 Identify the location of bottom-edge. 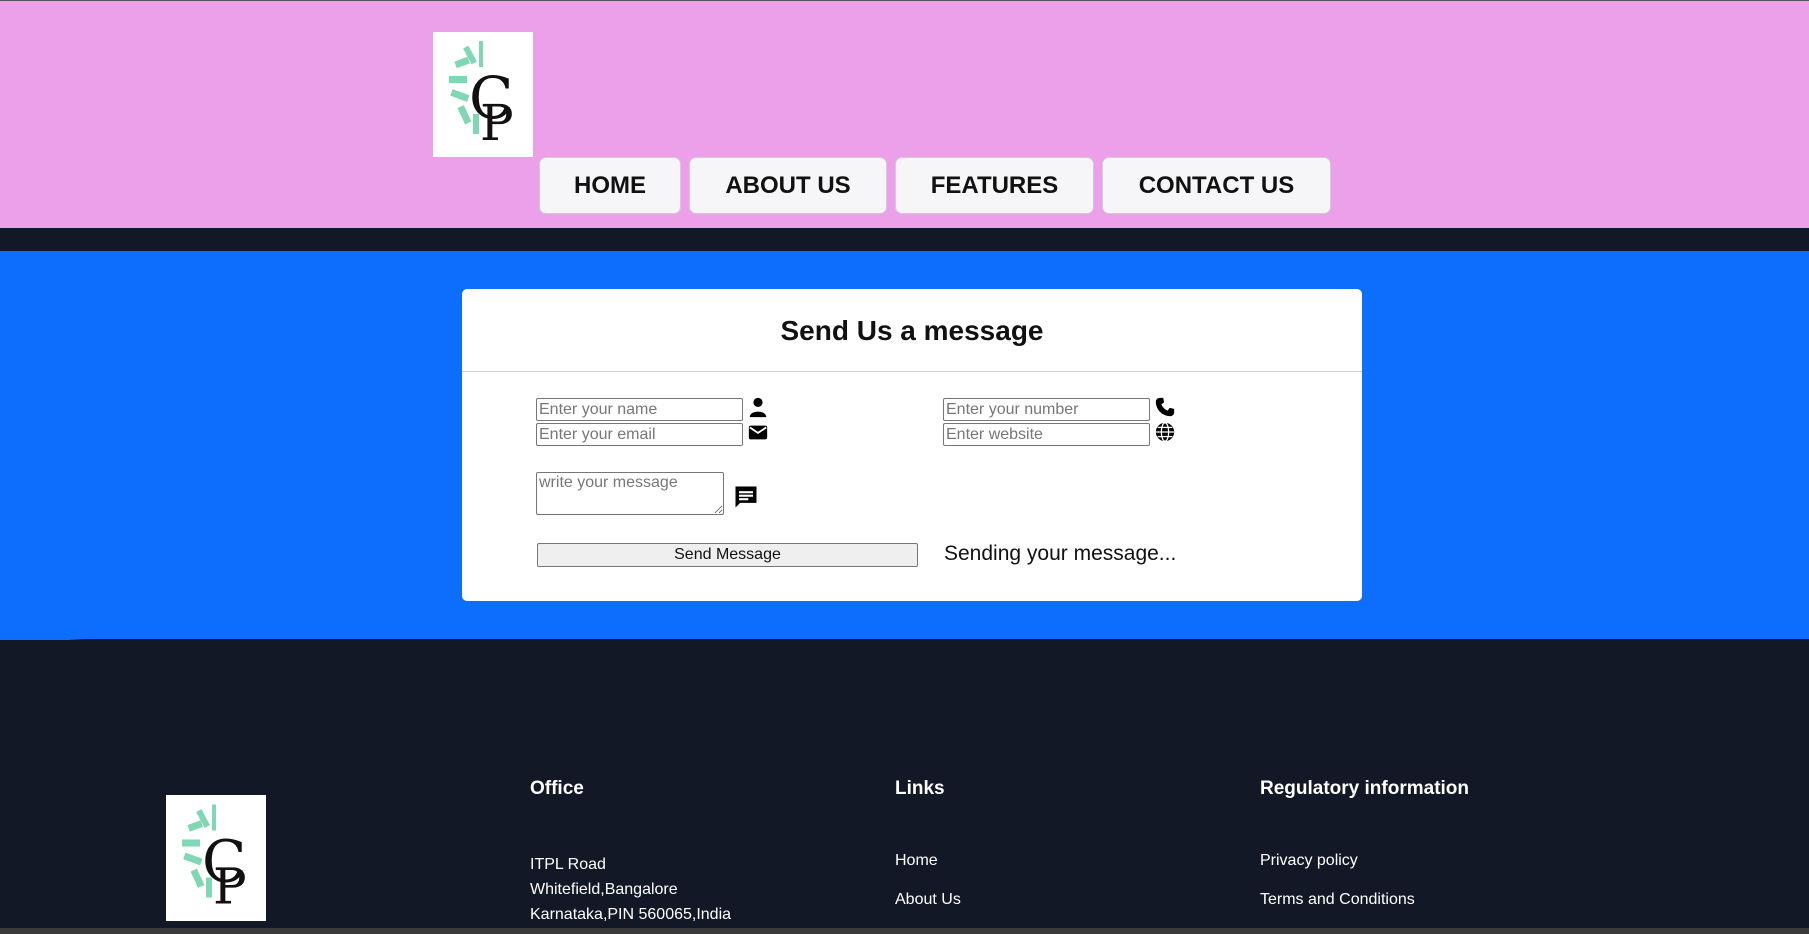
(904, 931).